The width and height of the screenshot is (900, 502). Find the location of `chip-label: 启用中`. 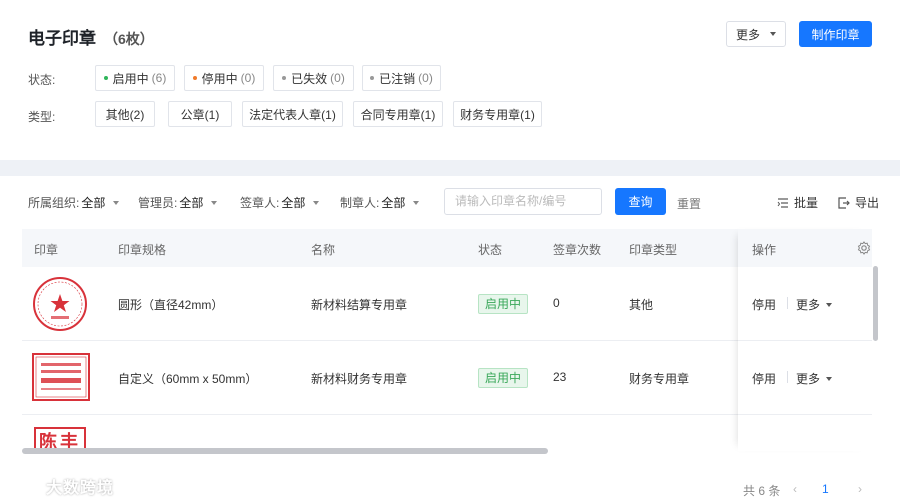

chip-label: 启用中 is located at coordinates (130, 78).